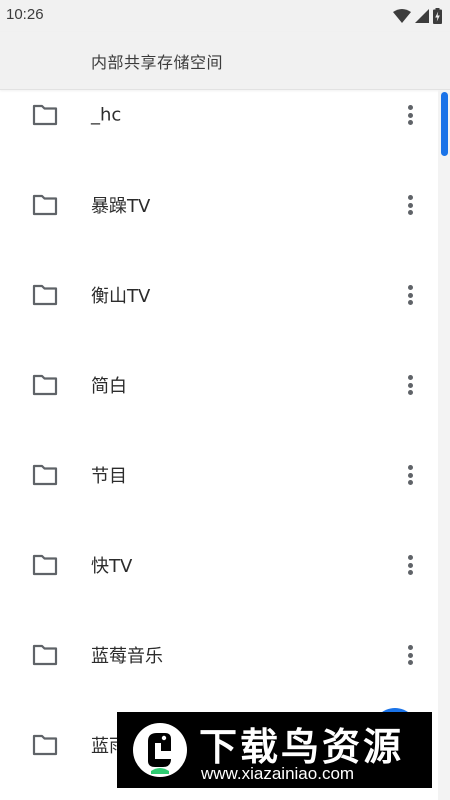 The height and width of the screenshot is (800, 450). Describe the element at coordinates (106, 115) in the screenshot. I see `folder-name: _hc` at that location.